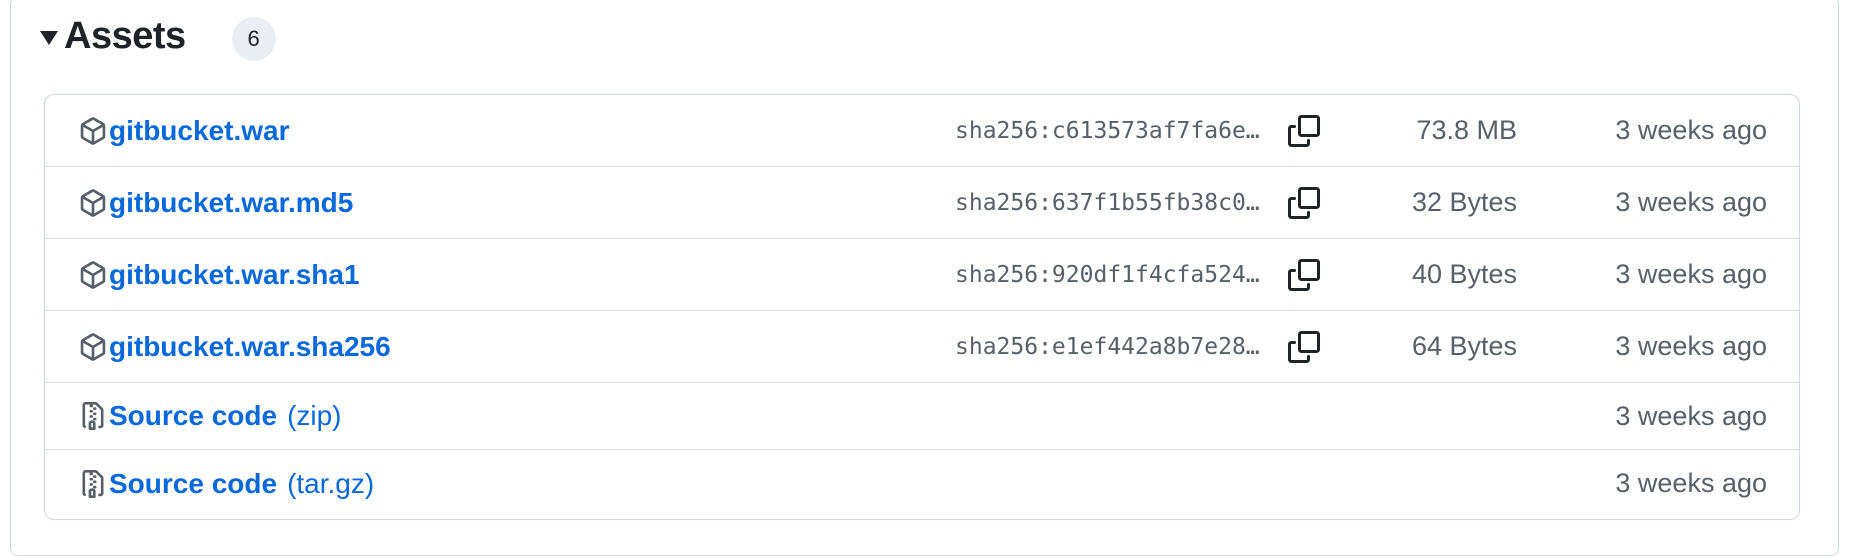 This screenshot has width=1850, height=556. I want to click on asset-name-wrap: gitbucket.war.sha1, so click(219, 274).